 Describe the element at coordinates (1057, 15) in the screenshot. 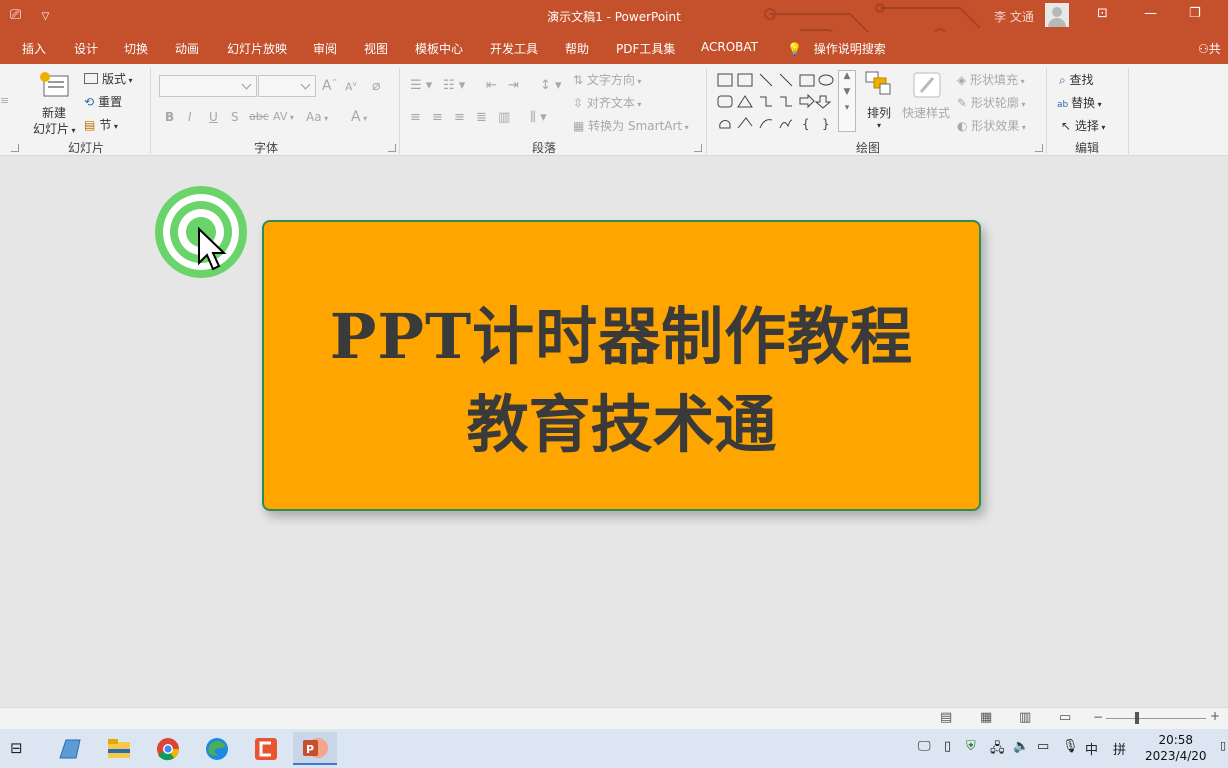

I see `user-avatar` at that location.